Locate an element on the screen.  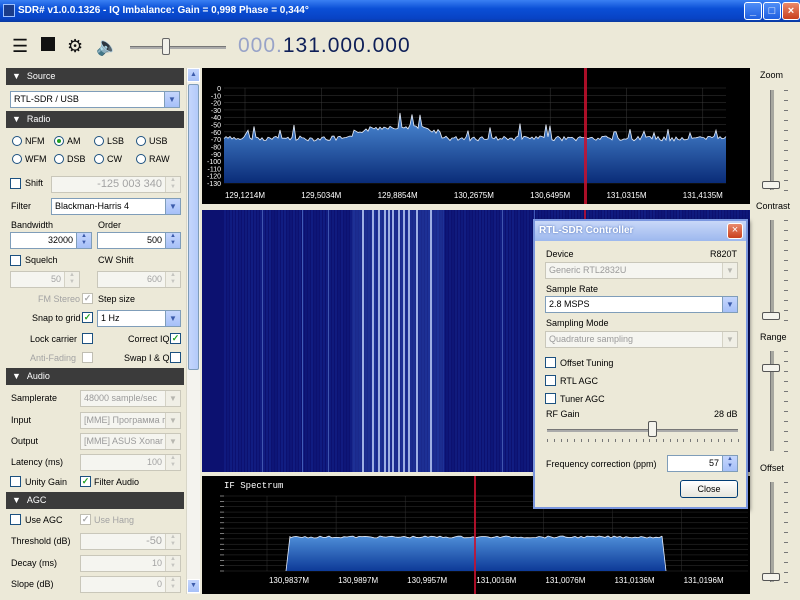
fmstereo-checkbox: ✓ is located at coordinates (87, 298).